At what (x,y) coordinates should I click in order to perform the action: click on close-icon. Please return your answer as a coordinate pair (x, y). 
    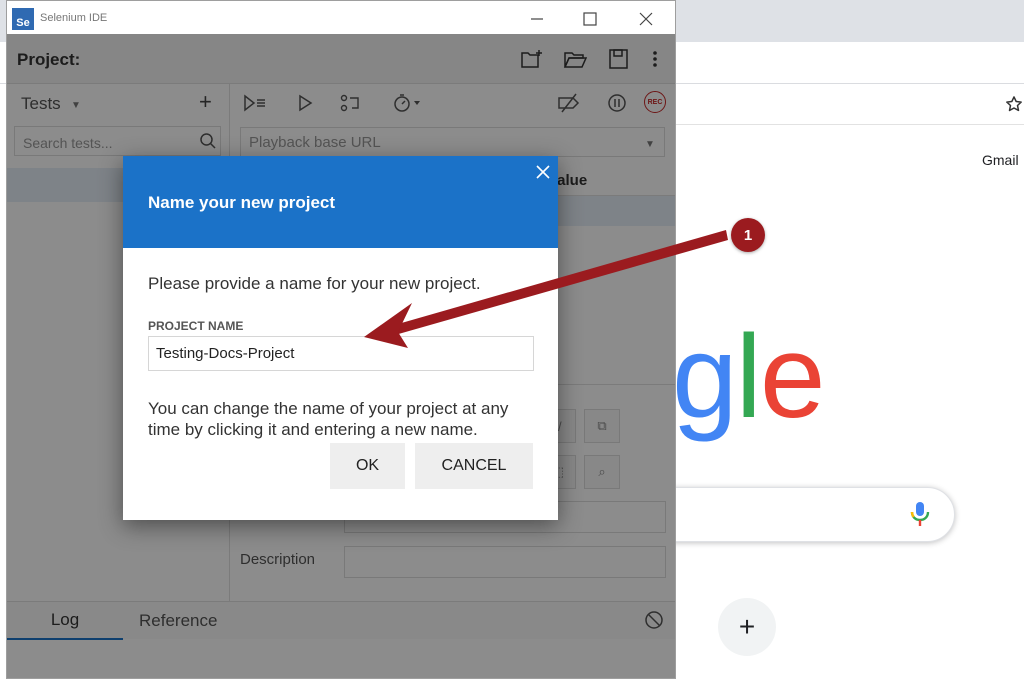
    Looking at the image, I should click on (543, 172).